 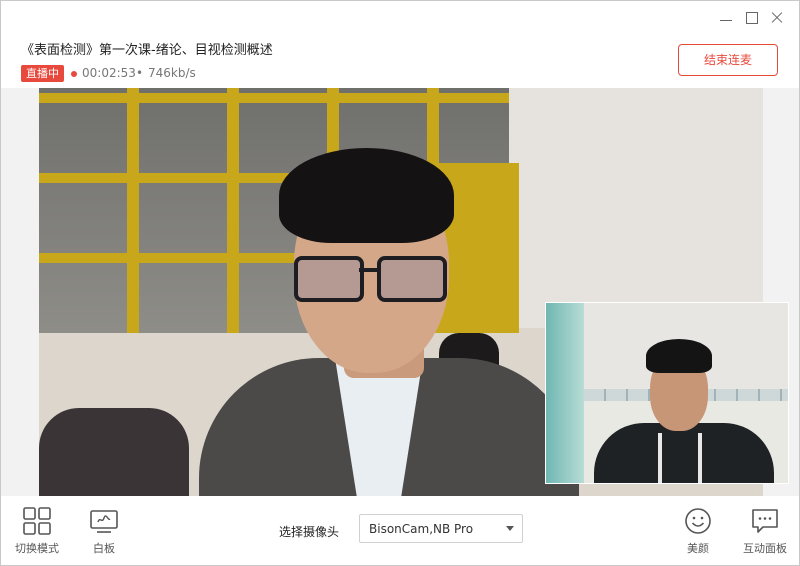 What do you see at coordinates (74, 74) in the screenshot?
I see `recording-dot-icon` at bounding box center [74, 74].